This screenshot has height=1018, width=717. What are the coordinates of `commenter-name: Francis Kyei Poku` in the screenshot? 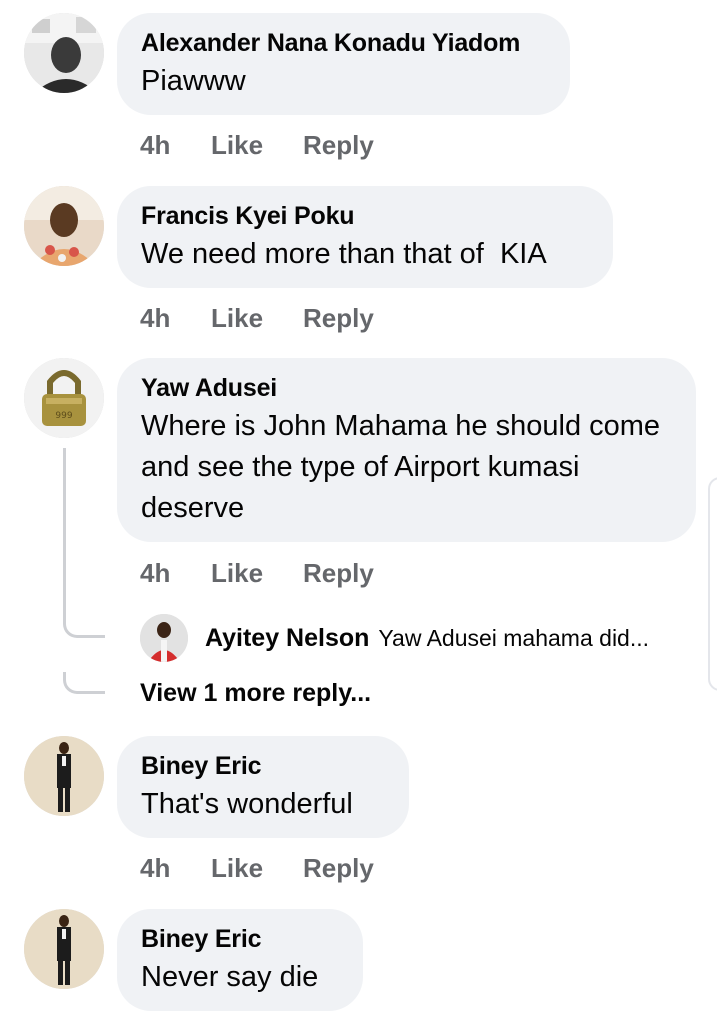 It's located at (365, 216).